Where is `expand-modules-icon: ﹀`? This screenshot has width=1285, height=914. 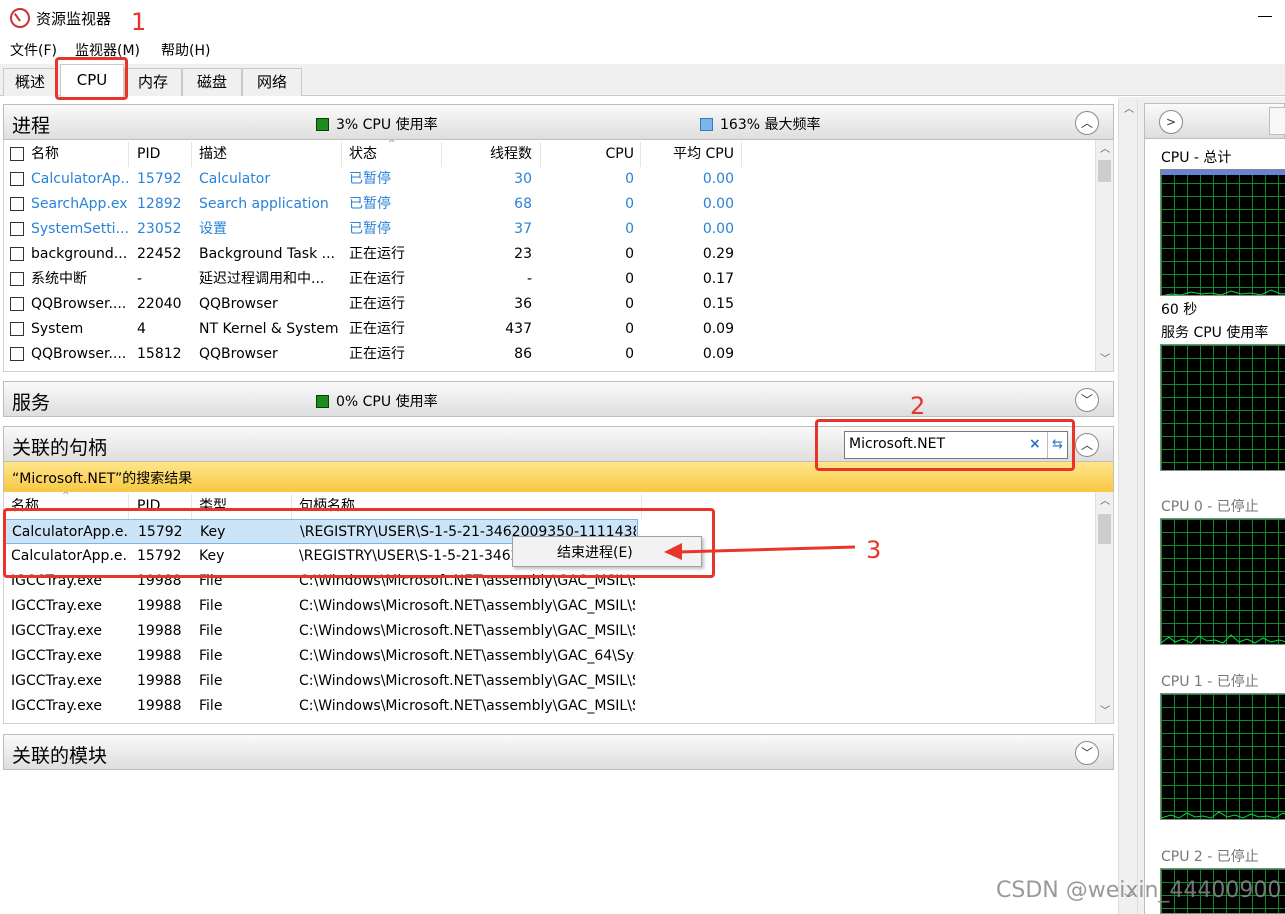
expand-modules-icon: ﹀ is located at coordinates (1087, 753).